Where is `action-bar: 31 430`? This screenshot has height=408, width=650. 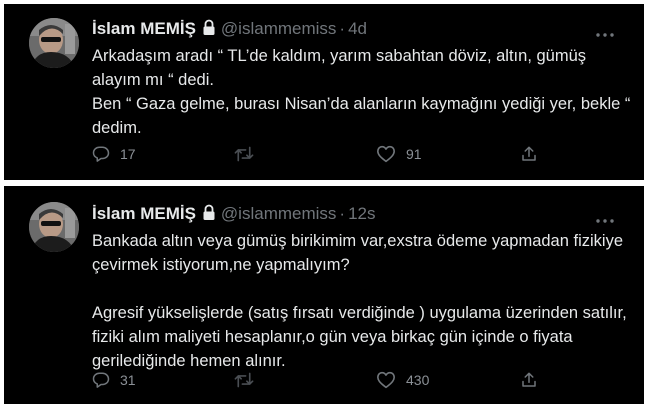
action-bar: 31 430 is located at coordinates (322, 380).